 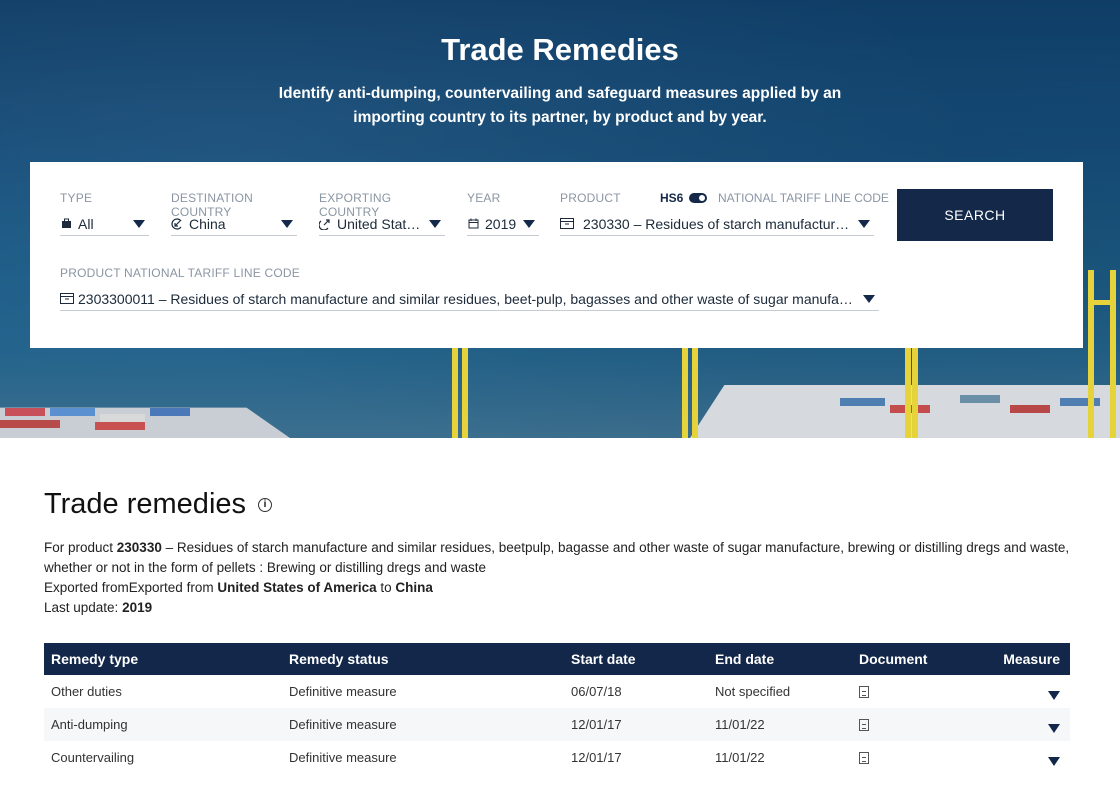 I want to click on for-product-prefix: For product, so click(x=80, y=547).